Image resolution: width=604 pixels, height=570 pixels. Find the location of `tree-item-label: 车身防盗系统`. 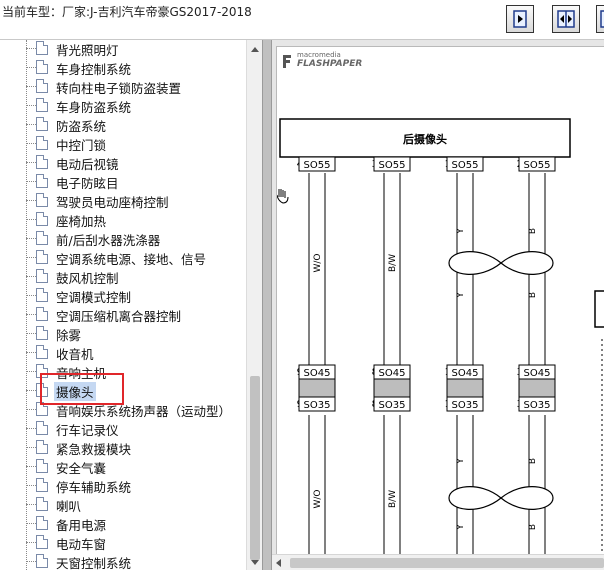

tree-item-label: 车身防盗系统 is located at coordinates (94, 107).